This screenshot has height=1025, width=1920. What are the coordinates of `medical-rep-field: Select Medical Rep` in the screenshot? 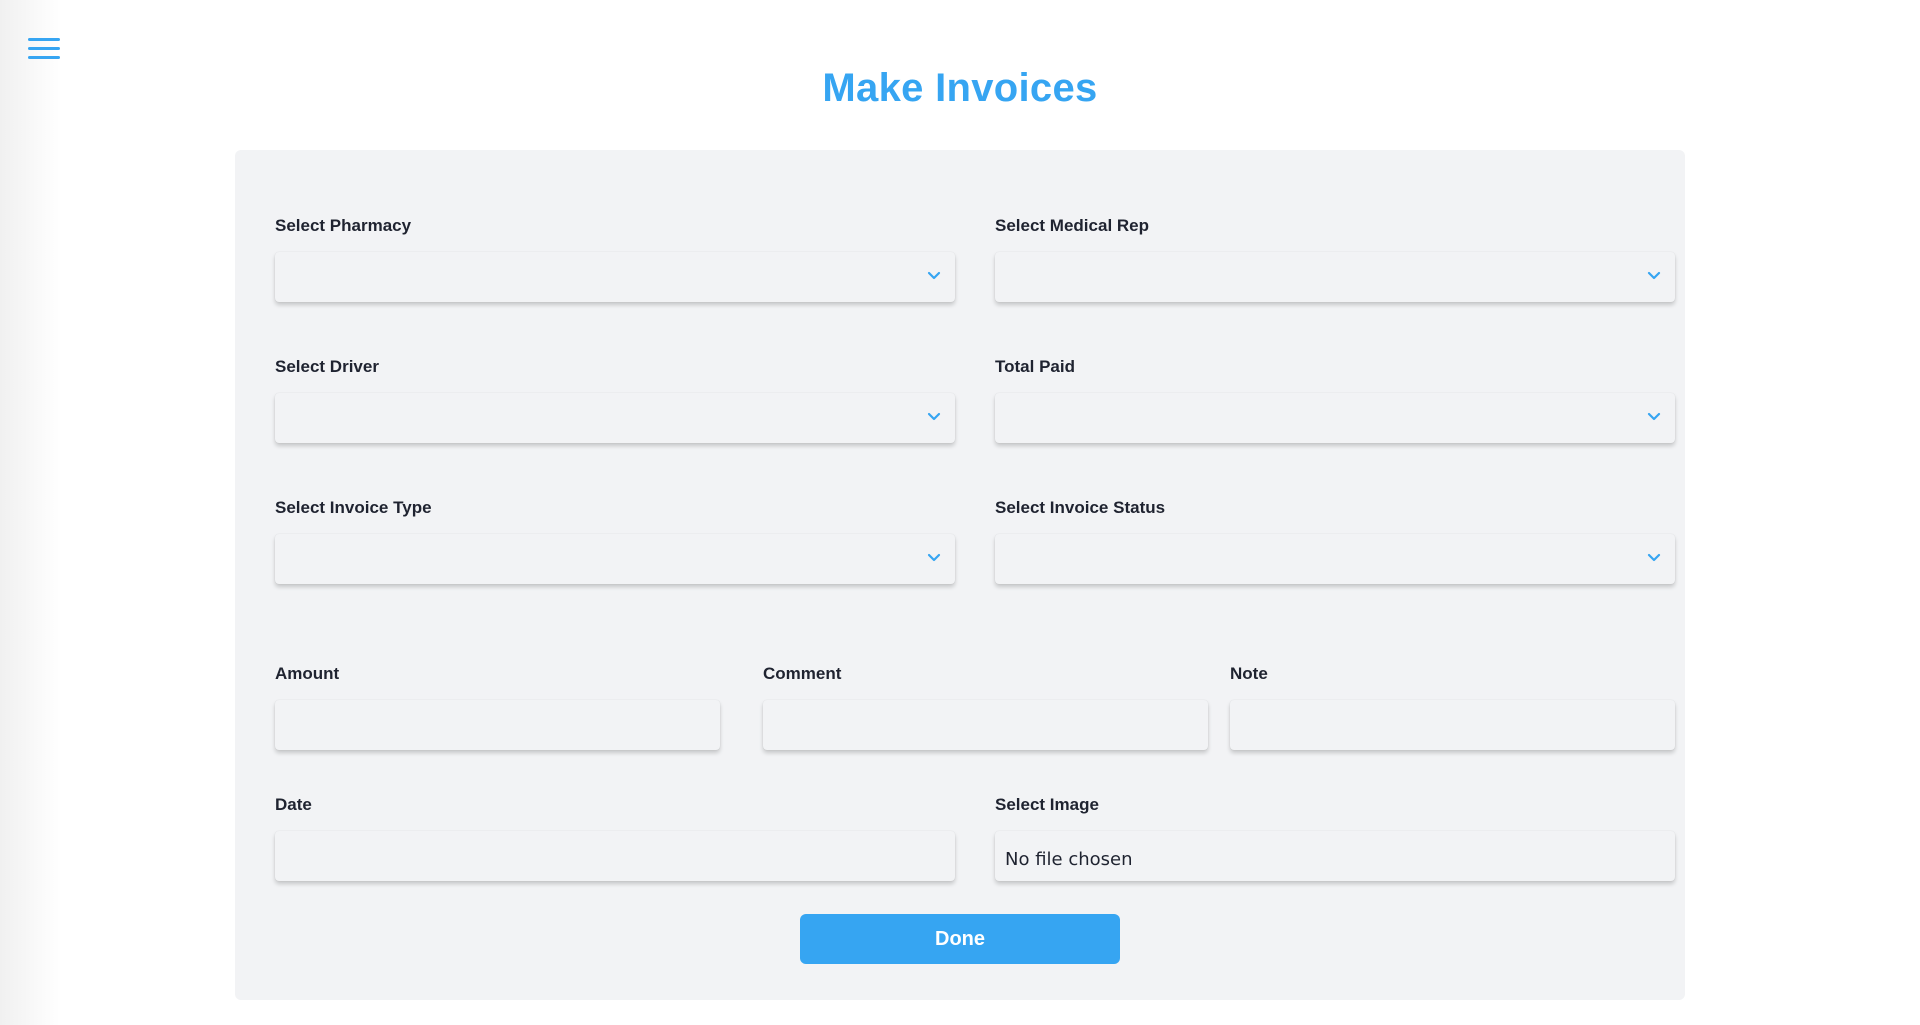 It's located at (1335, 259).